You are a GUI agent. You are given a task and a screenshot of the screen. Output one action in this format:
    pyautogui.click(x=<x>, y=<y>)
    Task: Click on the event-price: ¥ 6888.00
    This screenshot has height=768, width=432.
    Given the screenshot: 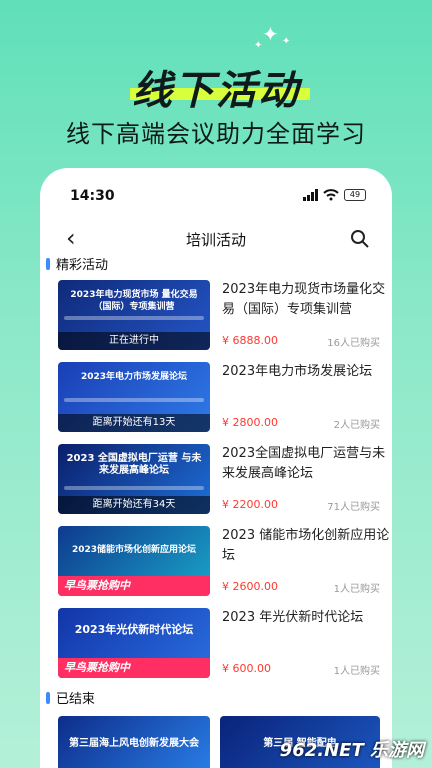 What is the action you would take?
    pyautogui.click(x=250, y=340)
    